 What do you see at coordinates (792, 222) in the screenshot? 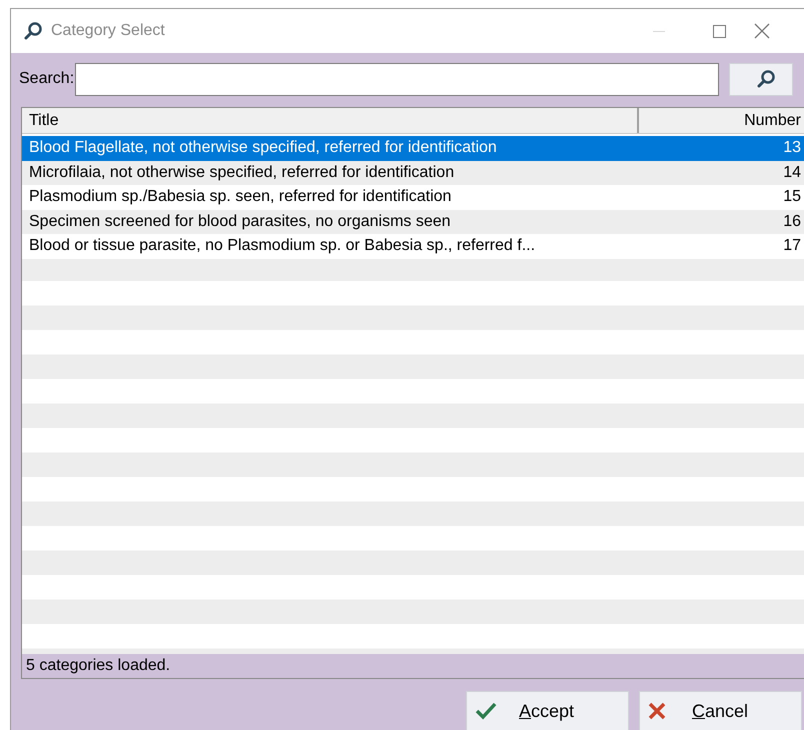
I see `number-cell-text: 16` at bounding box center [792, 222].